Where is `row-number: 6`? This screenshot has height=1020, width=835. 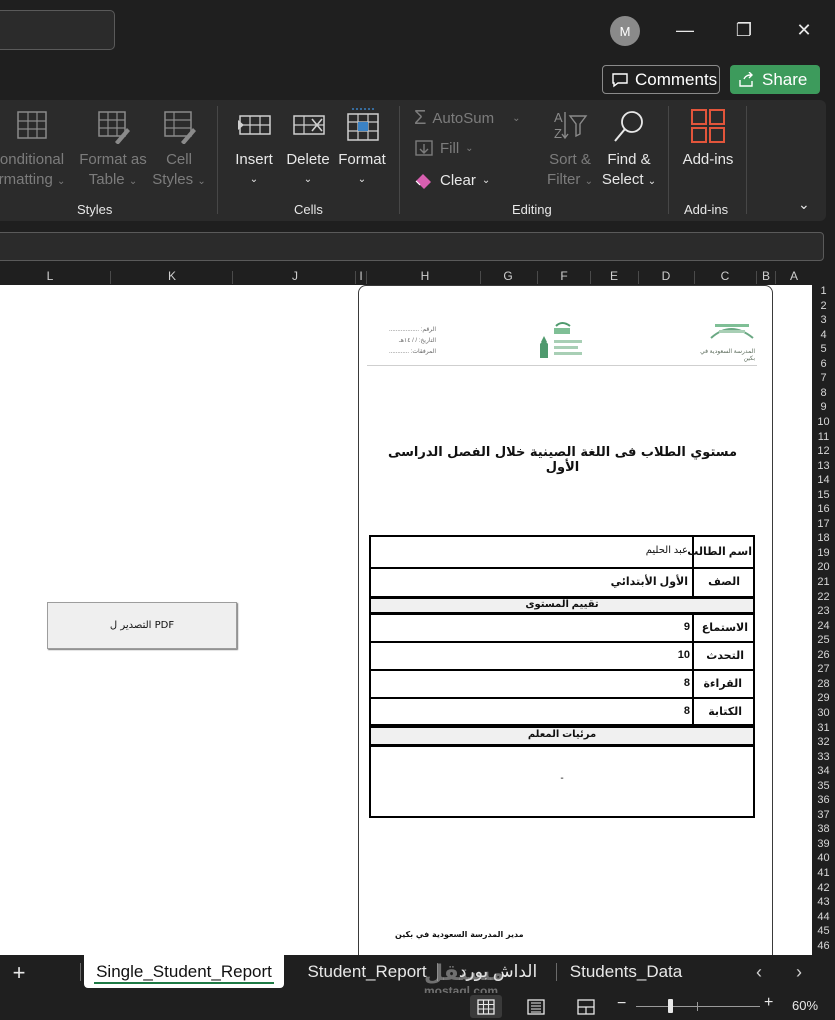
row-number: 6 is located at coordinates (823, 364).